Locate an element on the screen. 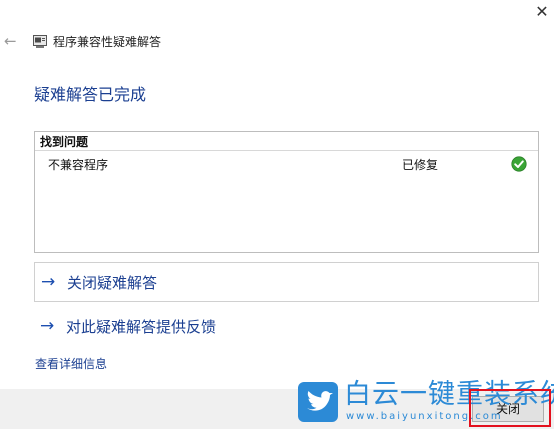  feedback-link: → 对此疑难解答提供反馈 is located at coordinates (286, 327).